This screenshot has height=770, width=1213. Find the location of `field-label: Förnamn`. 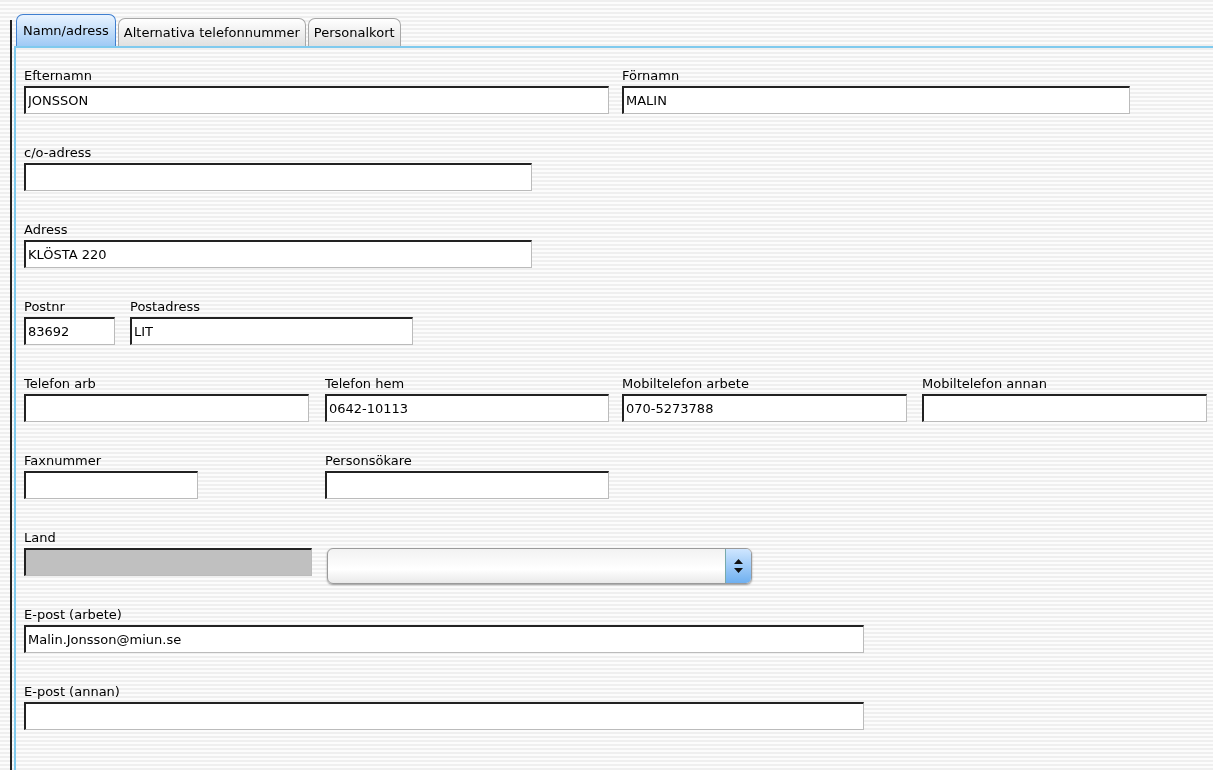

field-label: Förnamn is located at coordinates (651, 75).